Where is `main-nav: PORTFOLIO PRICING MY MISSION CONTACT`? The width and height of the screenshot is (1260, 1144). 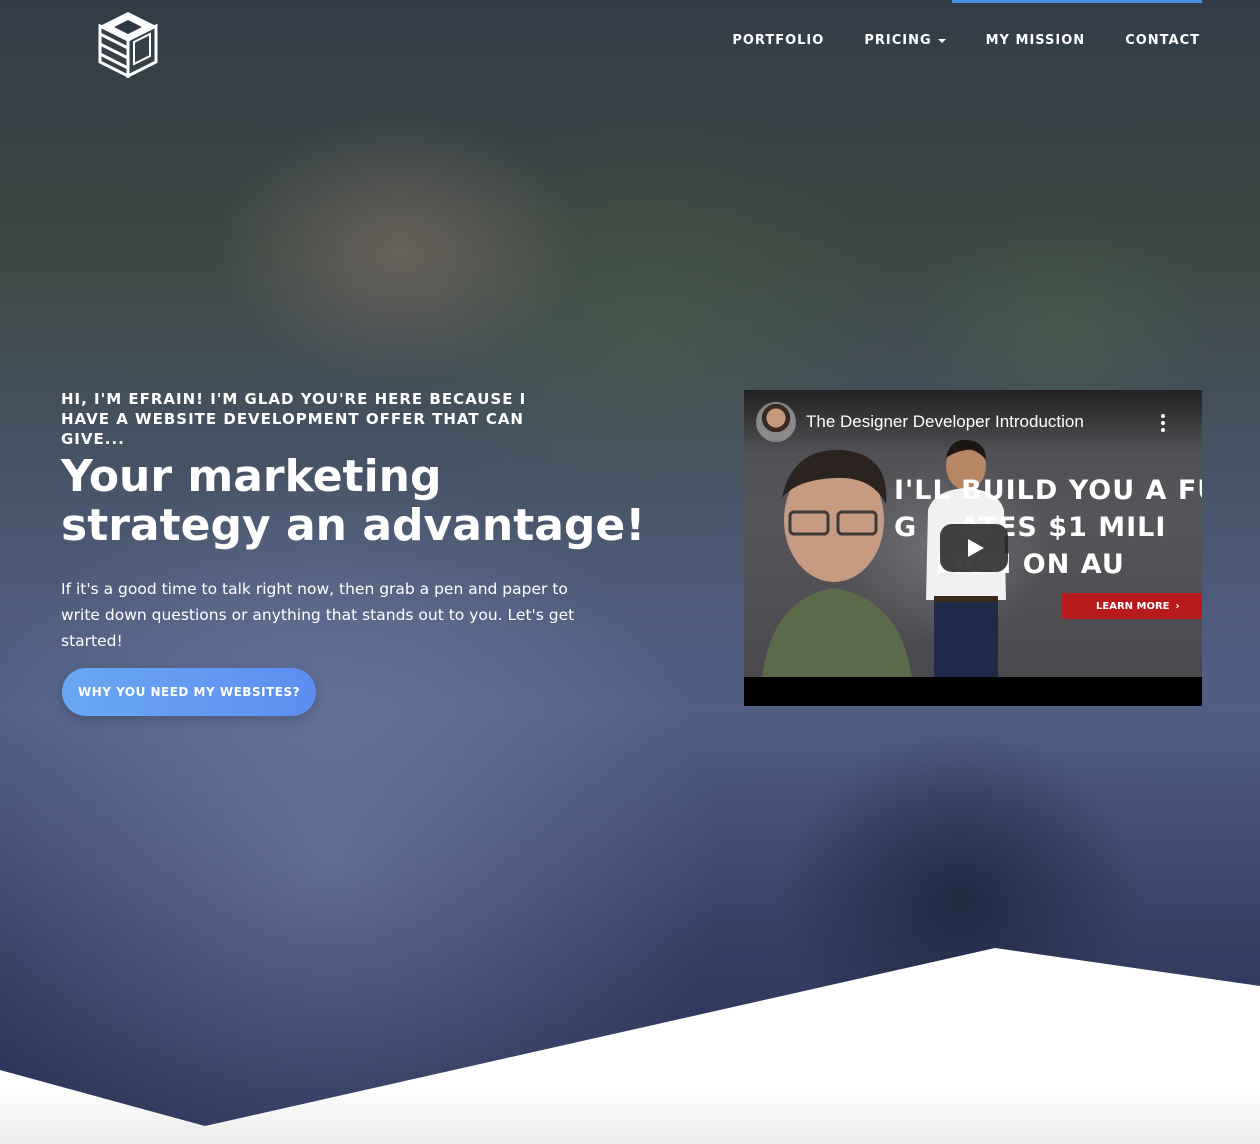
main-nav: PORTFOLIO PRICING MY MISSION CONTACT is located at coordinates (946, 40).